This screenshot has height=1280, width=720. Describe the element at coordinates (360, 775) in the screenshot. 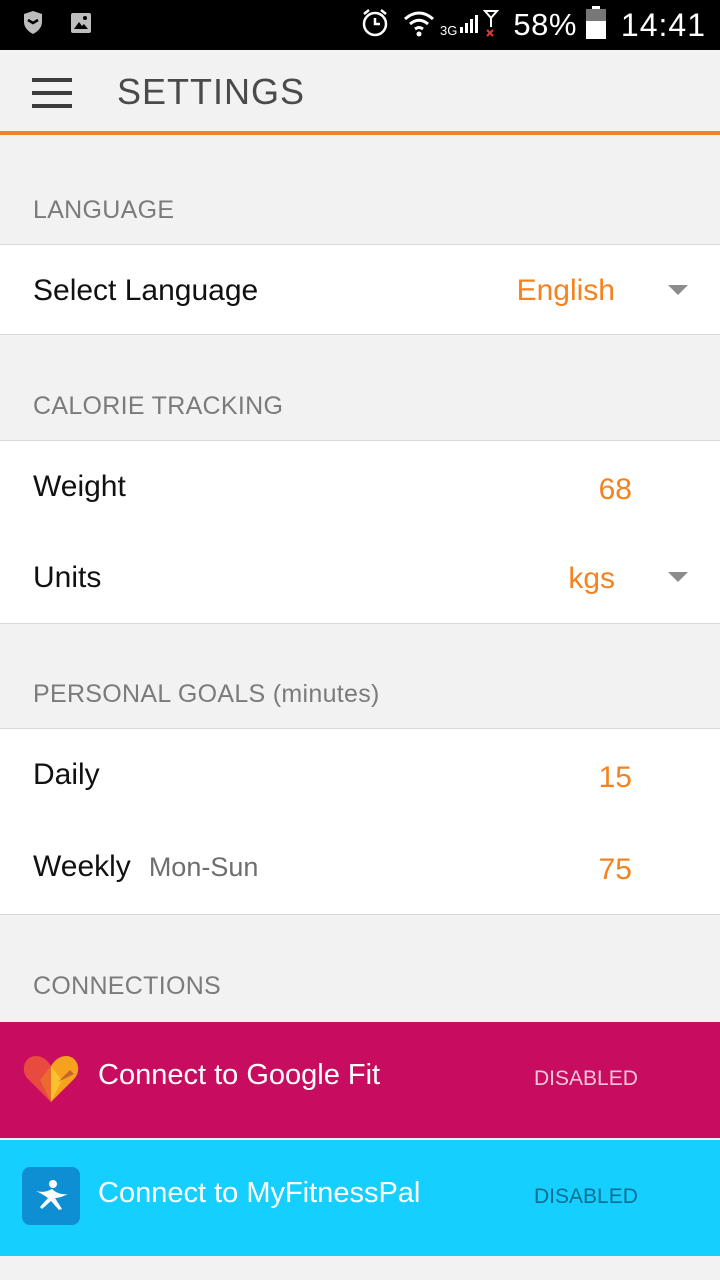

I see `daily-goal-row: Daily 15` at that location.